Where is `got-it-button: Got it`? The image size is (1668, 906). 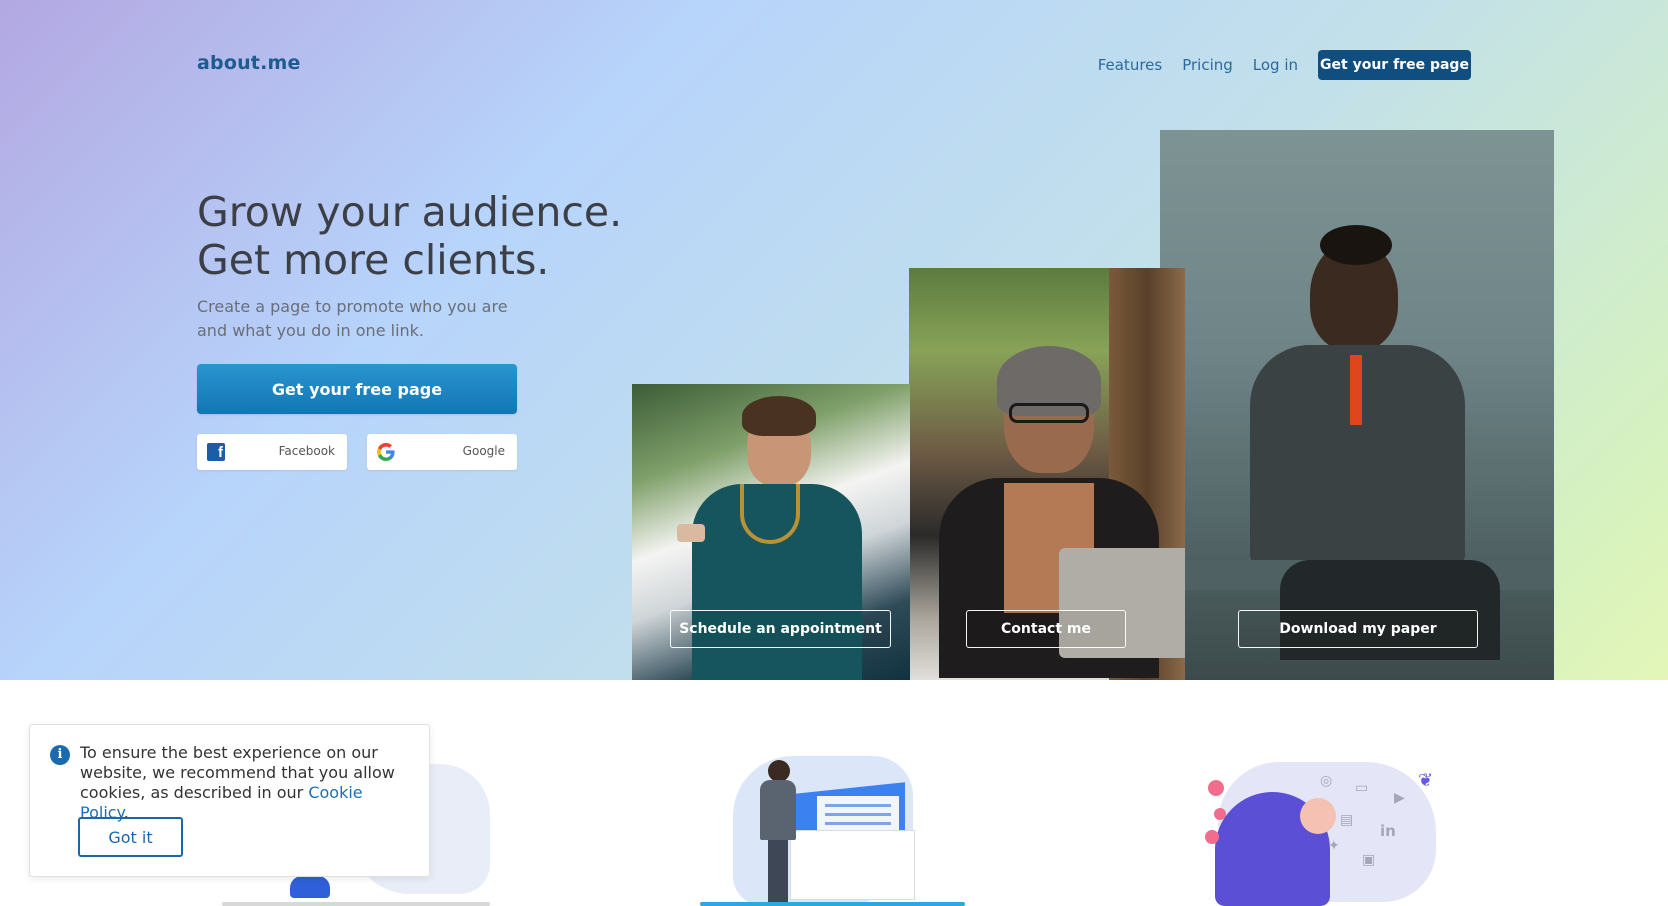
got-it-button: Got it is located at coordinates (130, 837).